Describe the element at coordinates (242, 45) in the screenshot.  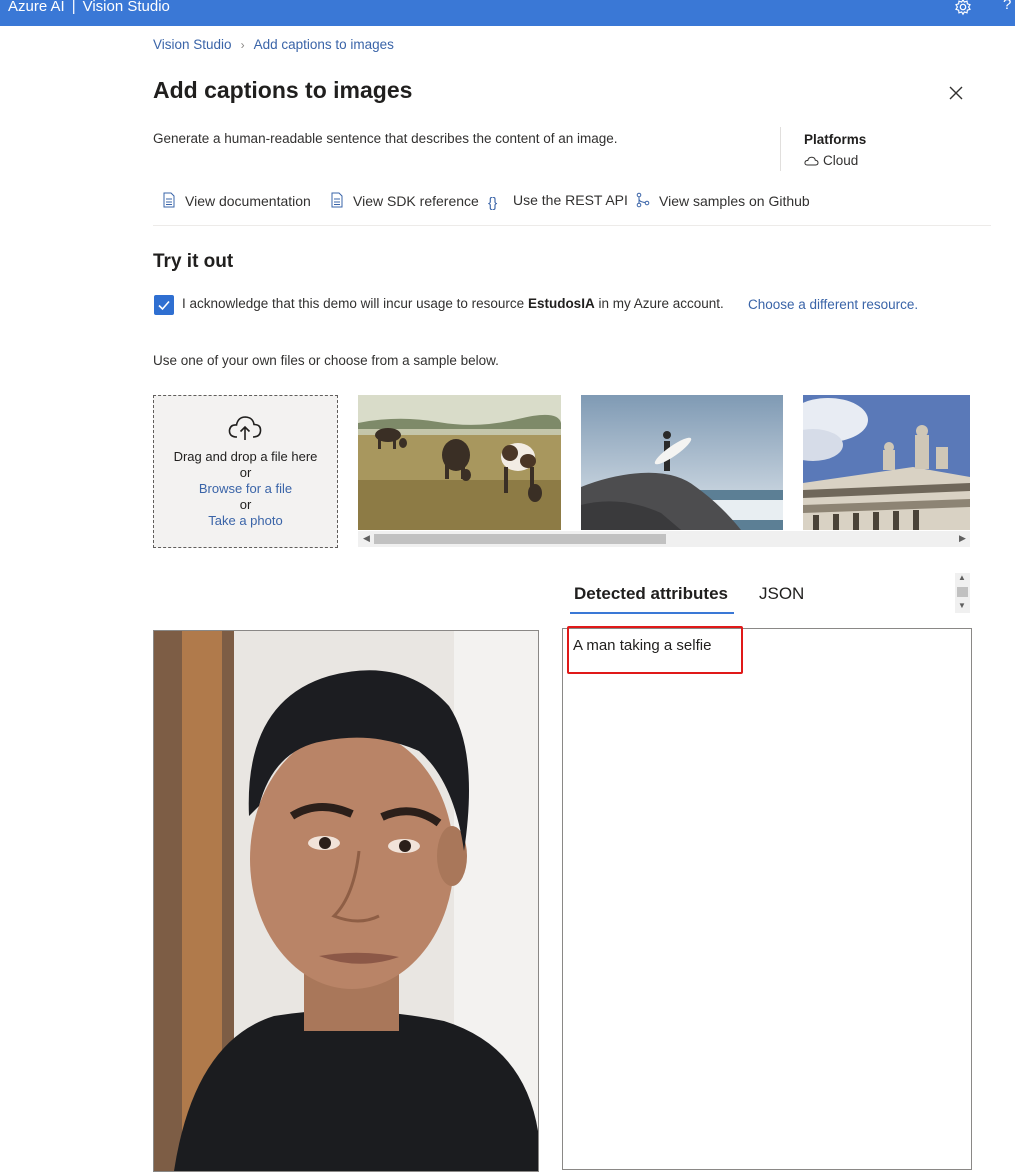
I see `chevron-right-icon: ›` at that location.